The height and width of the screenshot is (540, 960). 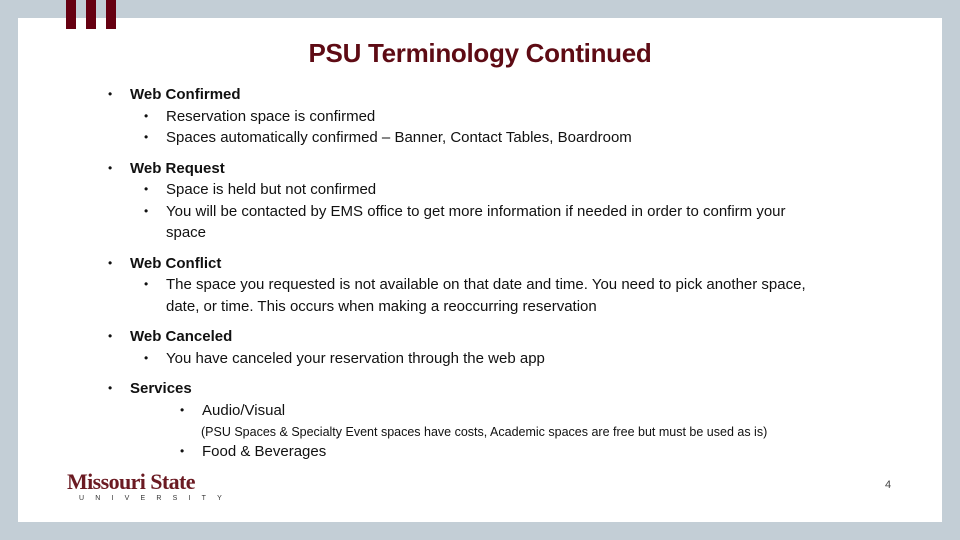 I want to click on list-item: Food & Beverages, so click(x=264, y=451).